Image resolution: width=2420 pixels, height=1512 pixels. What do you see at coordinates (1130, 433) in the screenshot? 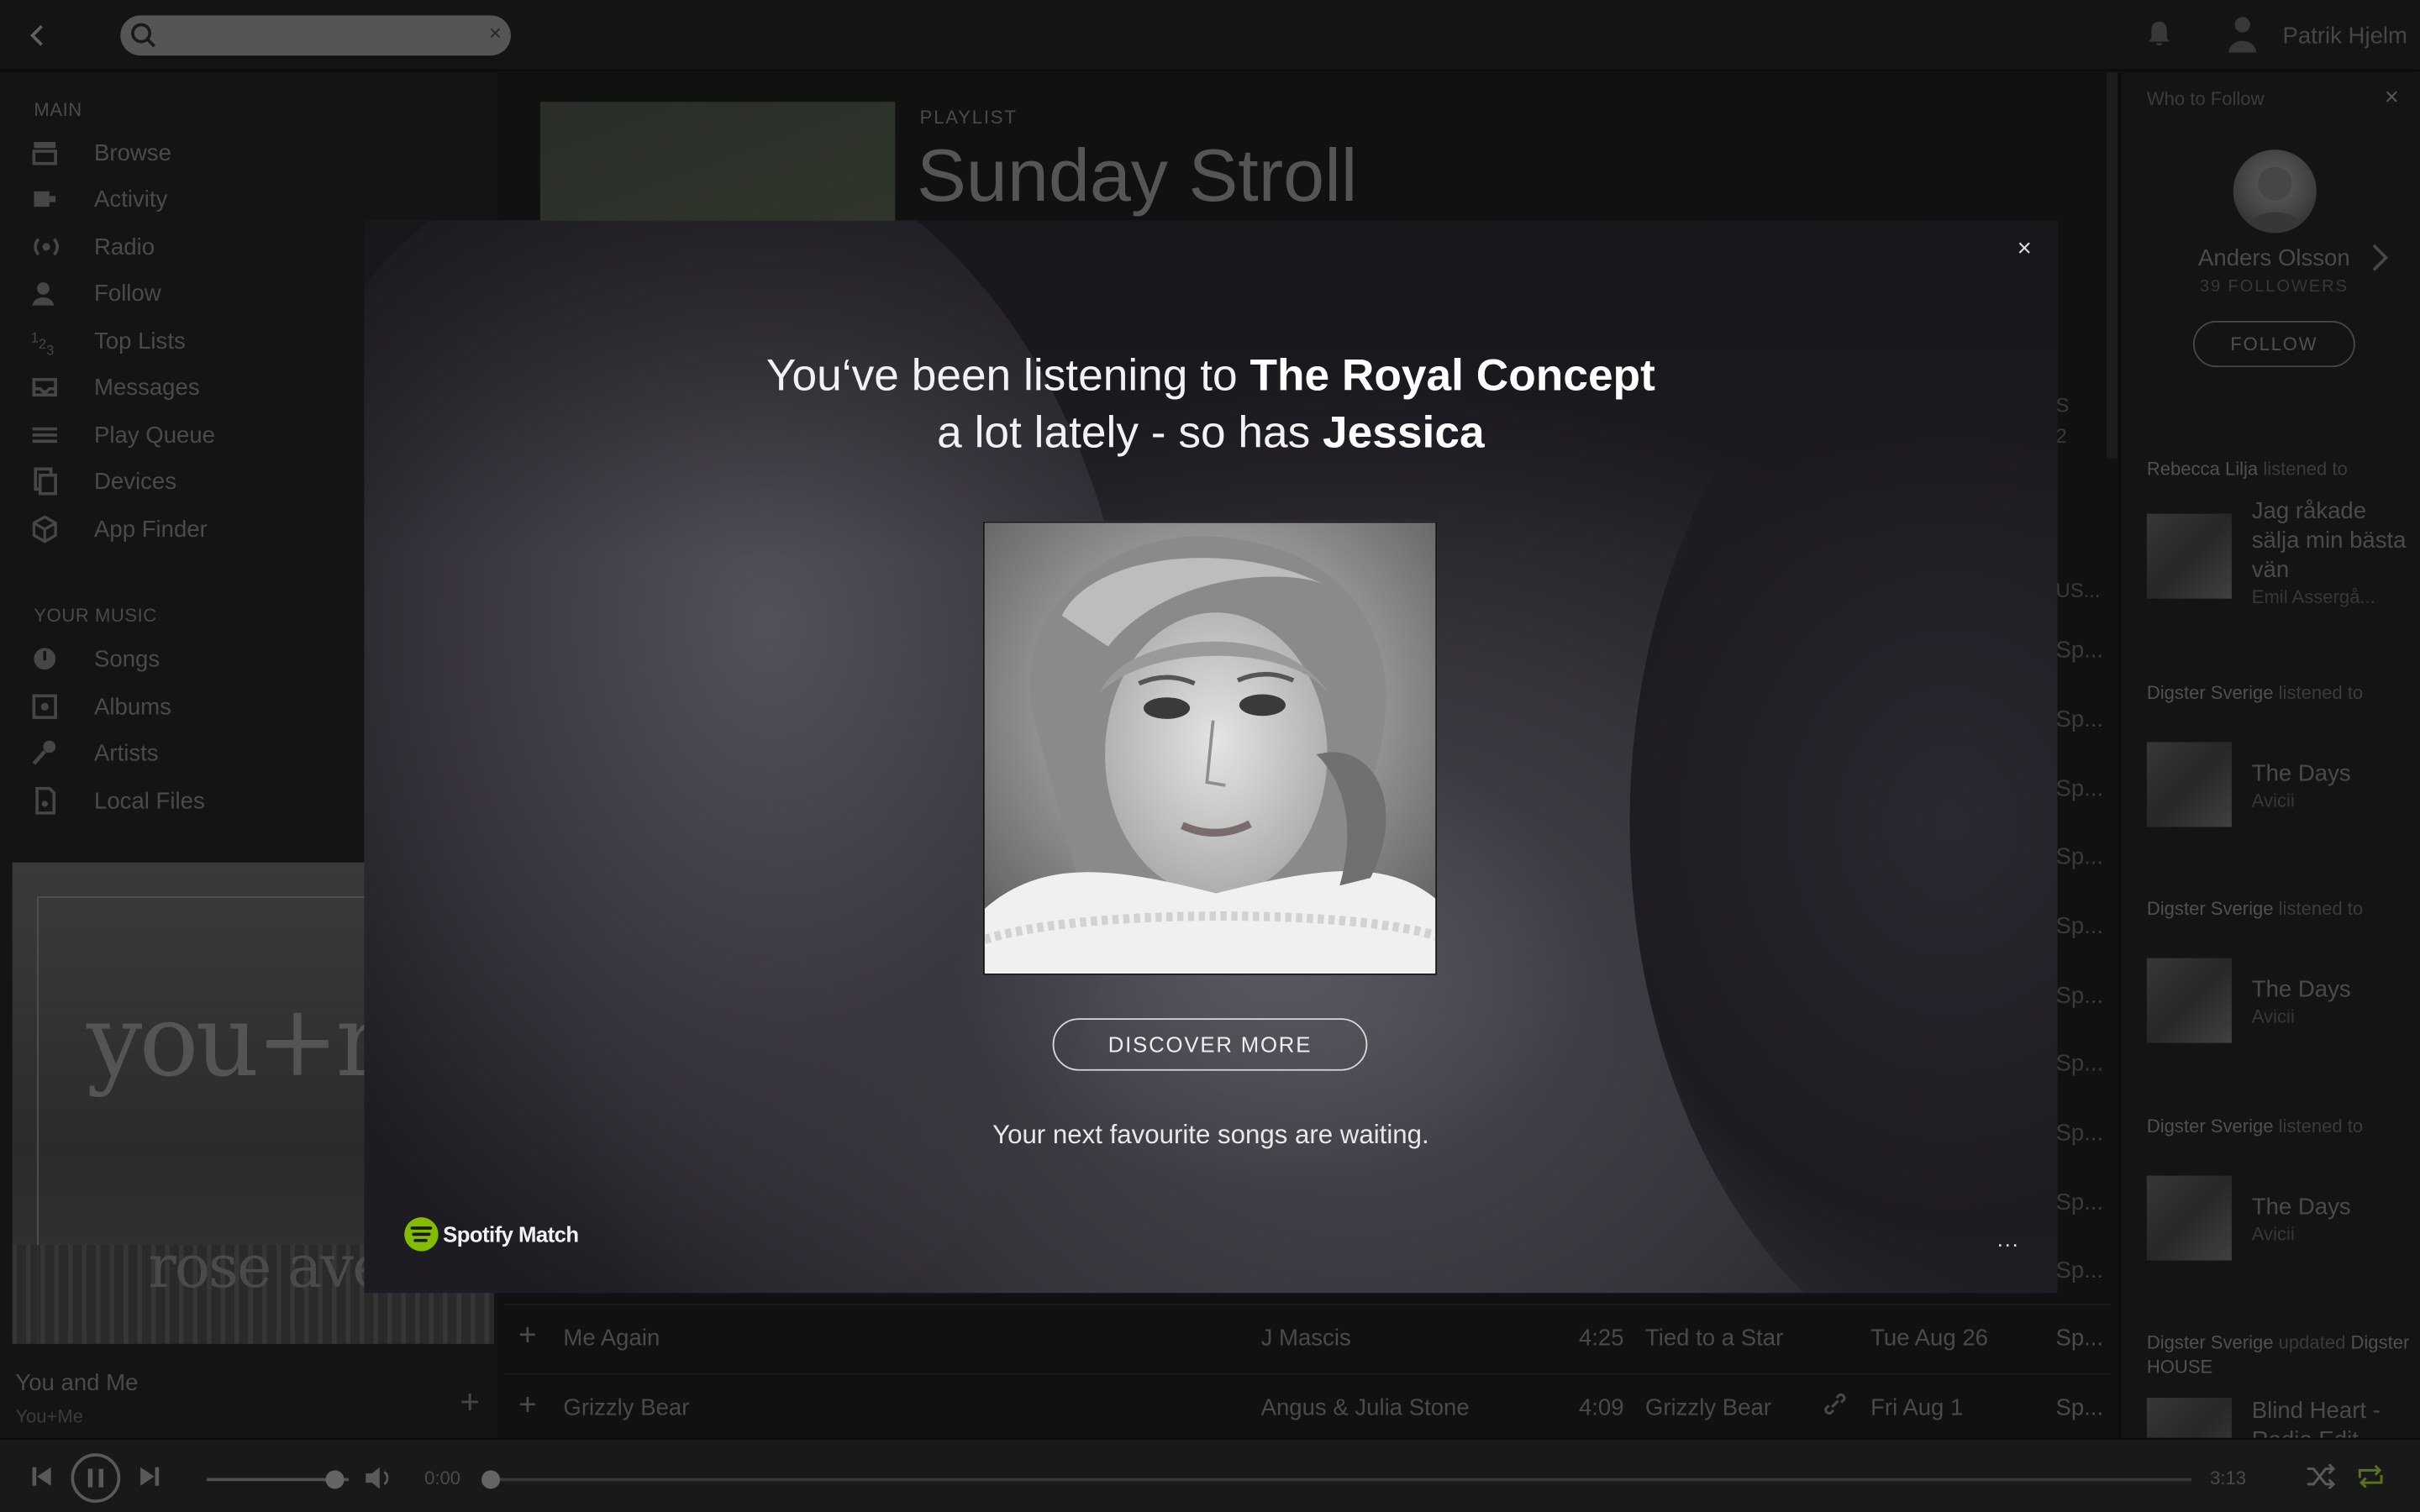
I see `headline-suffix: a lot lately - so has` at bounding box center [1130, 433].